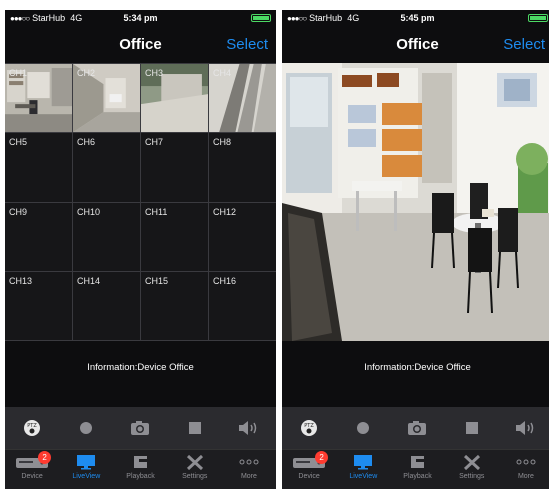 The image size is (549, 489). What do you see at coordinates (174, 236) in the screenshot?
I see `channel-cell: CH11` at bounding box center [174, 236].